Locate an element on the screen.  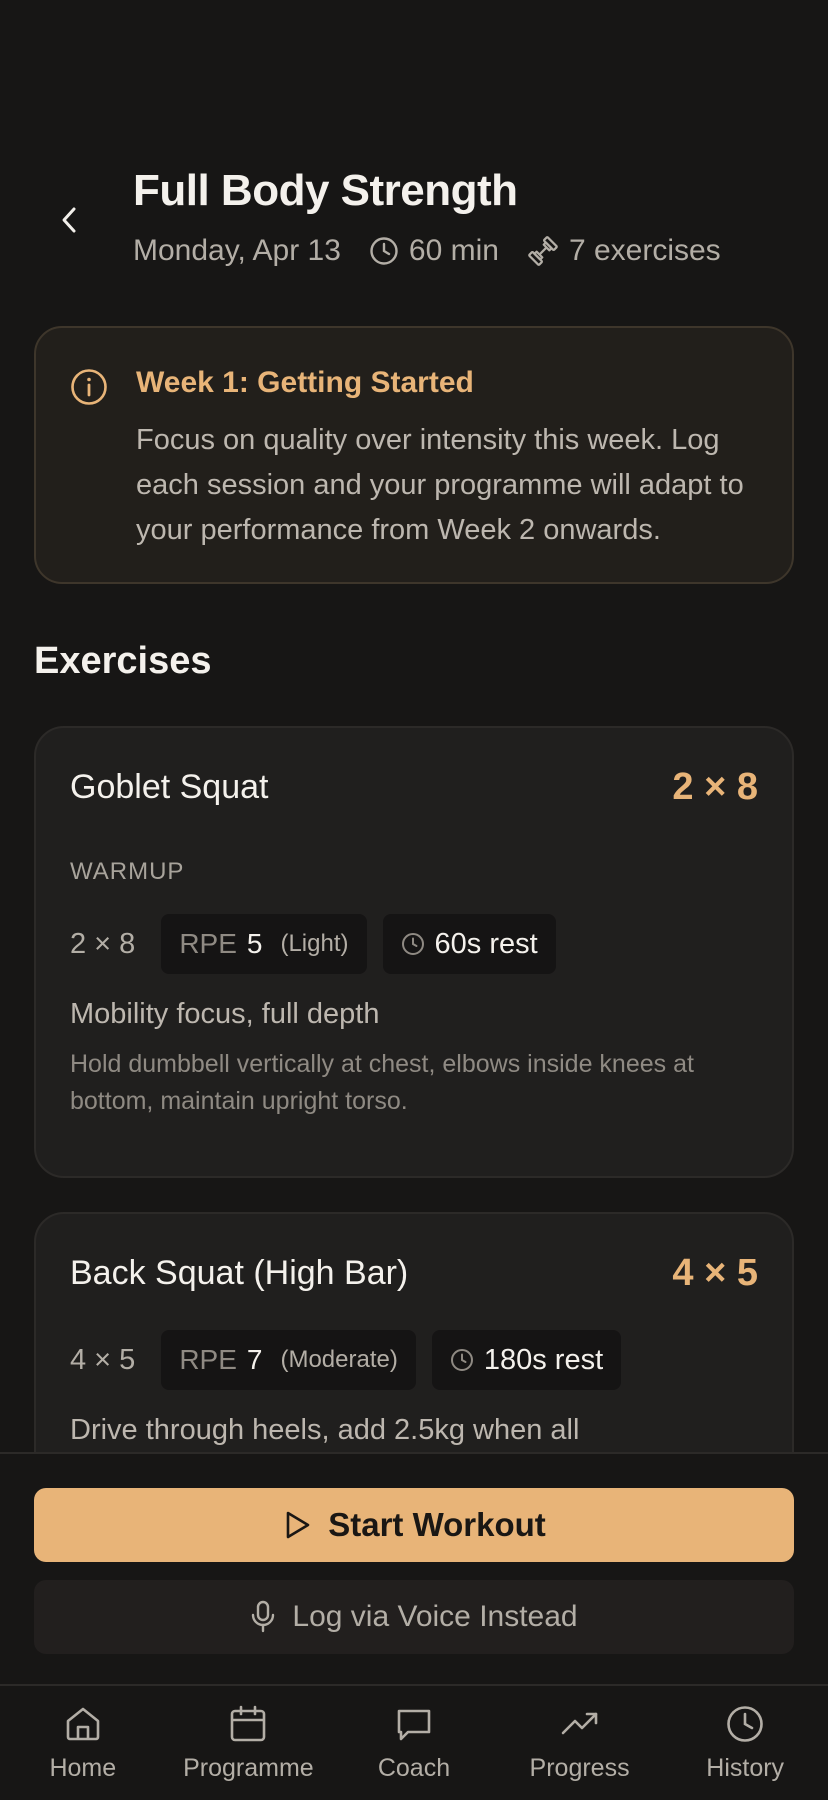
workout-duration: 60 min is located at coordinates (434, 251).